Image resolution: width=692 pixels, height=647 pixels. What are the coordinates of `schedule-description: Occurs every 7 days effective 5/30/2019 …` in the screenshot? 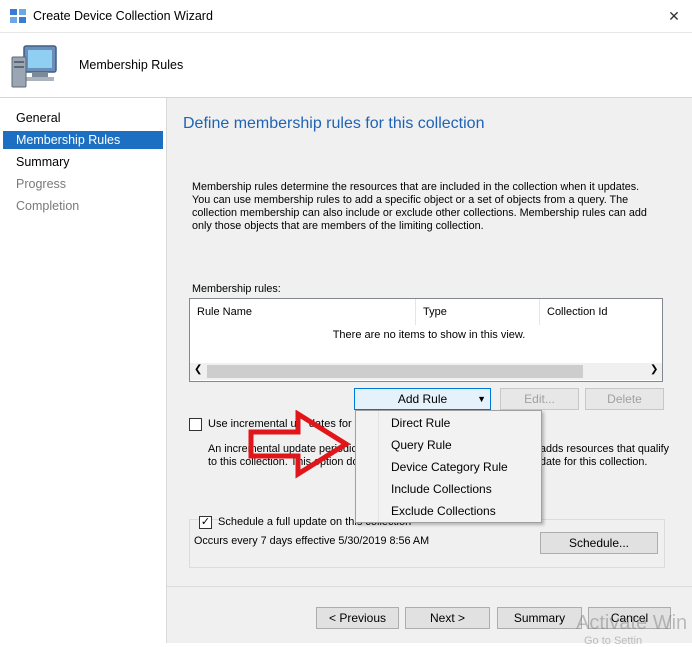 It's located at (312, 541).